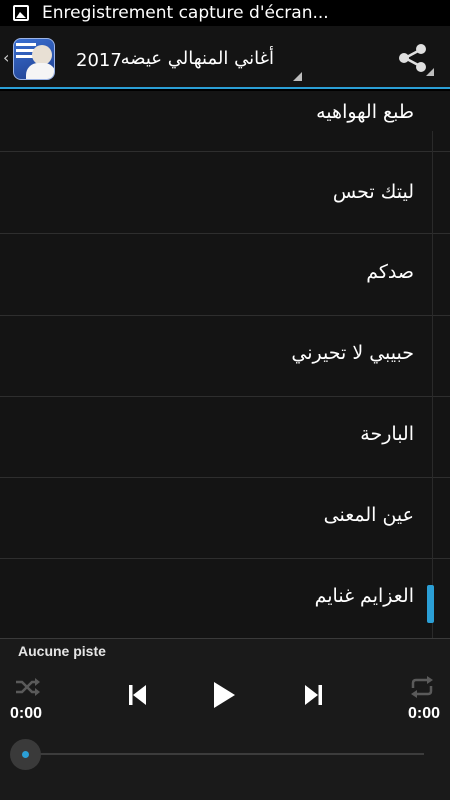 This screenshot has width=450, height=800. What do you see at coordinates (423, 713) in the screenshot?
I see `duration-time: 0:00` at bounding box center [423, 713].